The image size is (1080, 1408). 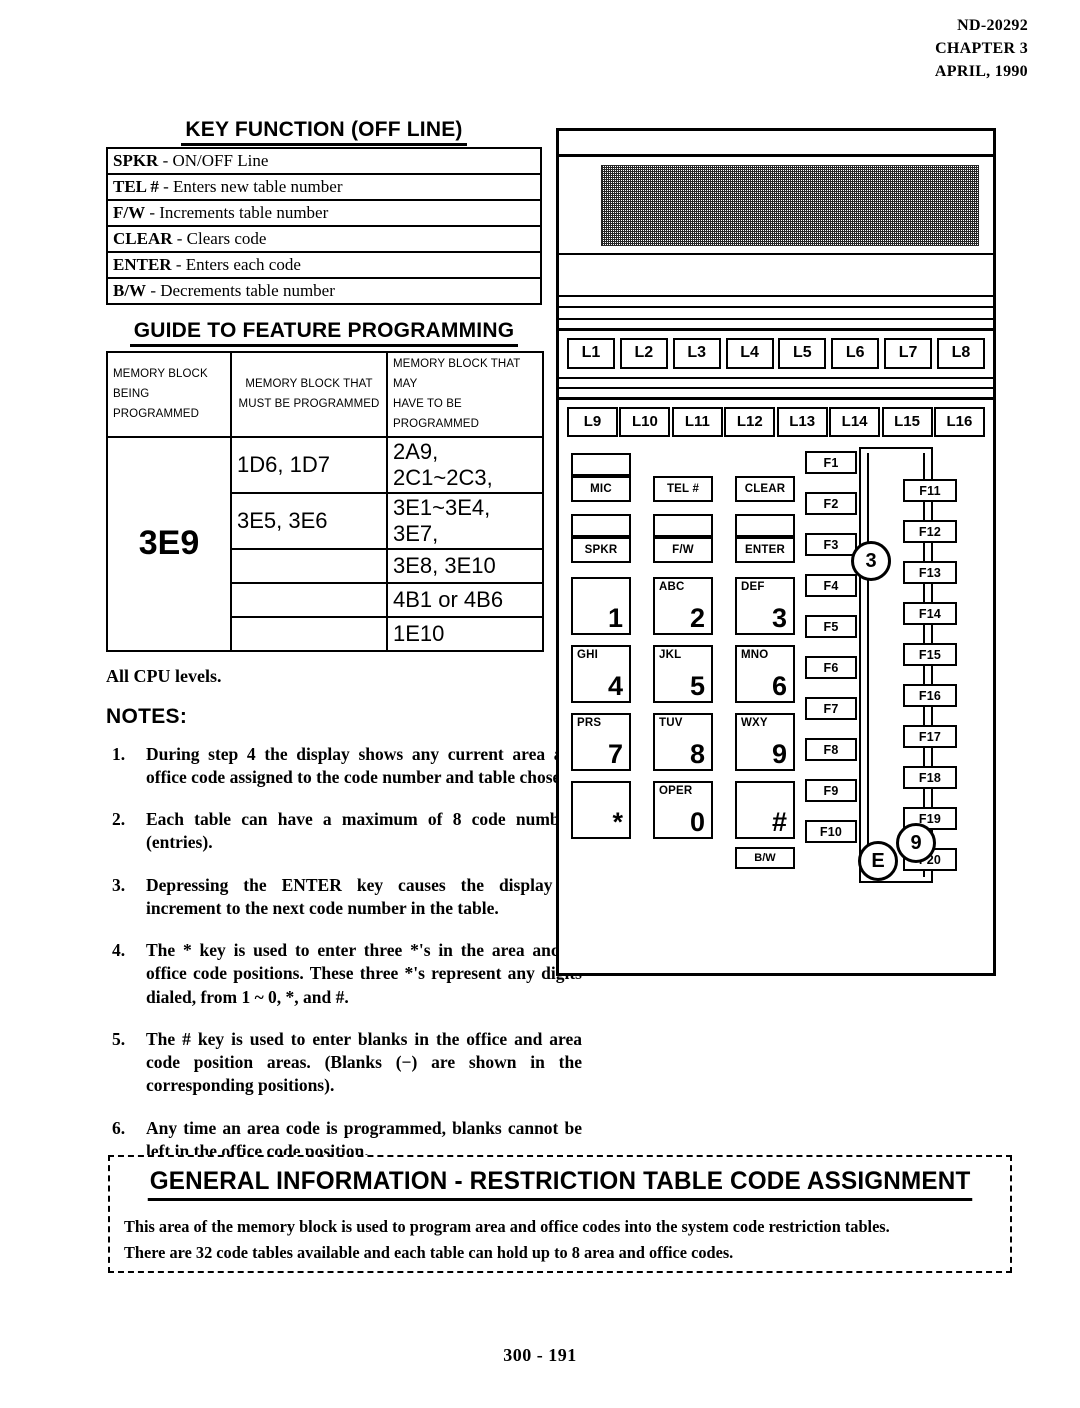 What do you see at coordinates (465, 464) in the screenshot?
I see `may-have-cell-0: 2A9, 2C1~2C3,` at bounding box center [465, 464].